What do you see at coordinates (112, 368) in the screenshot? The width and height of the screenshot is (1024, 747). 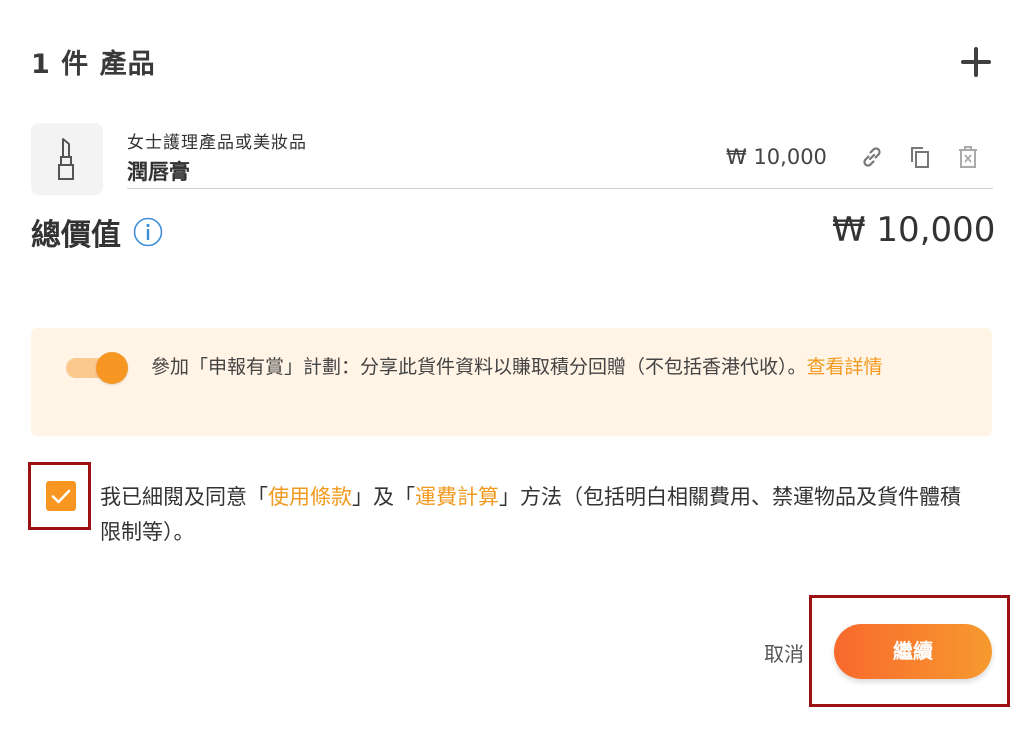 I see `toggle-knob` at bounding box center [112, 368].